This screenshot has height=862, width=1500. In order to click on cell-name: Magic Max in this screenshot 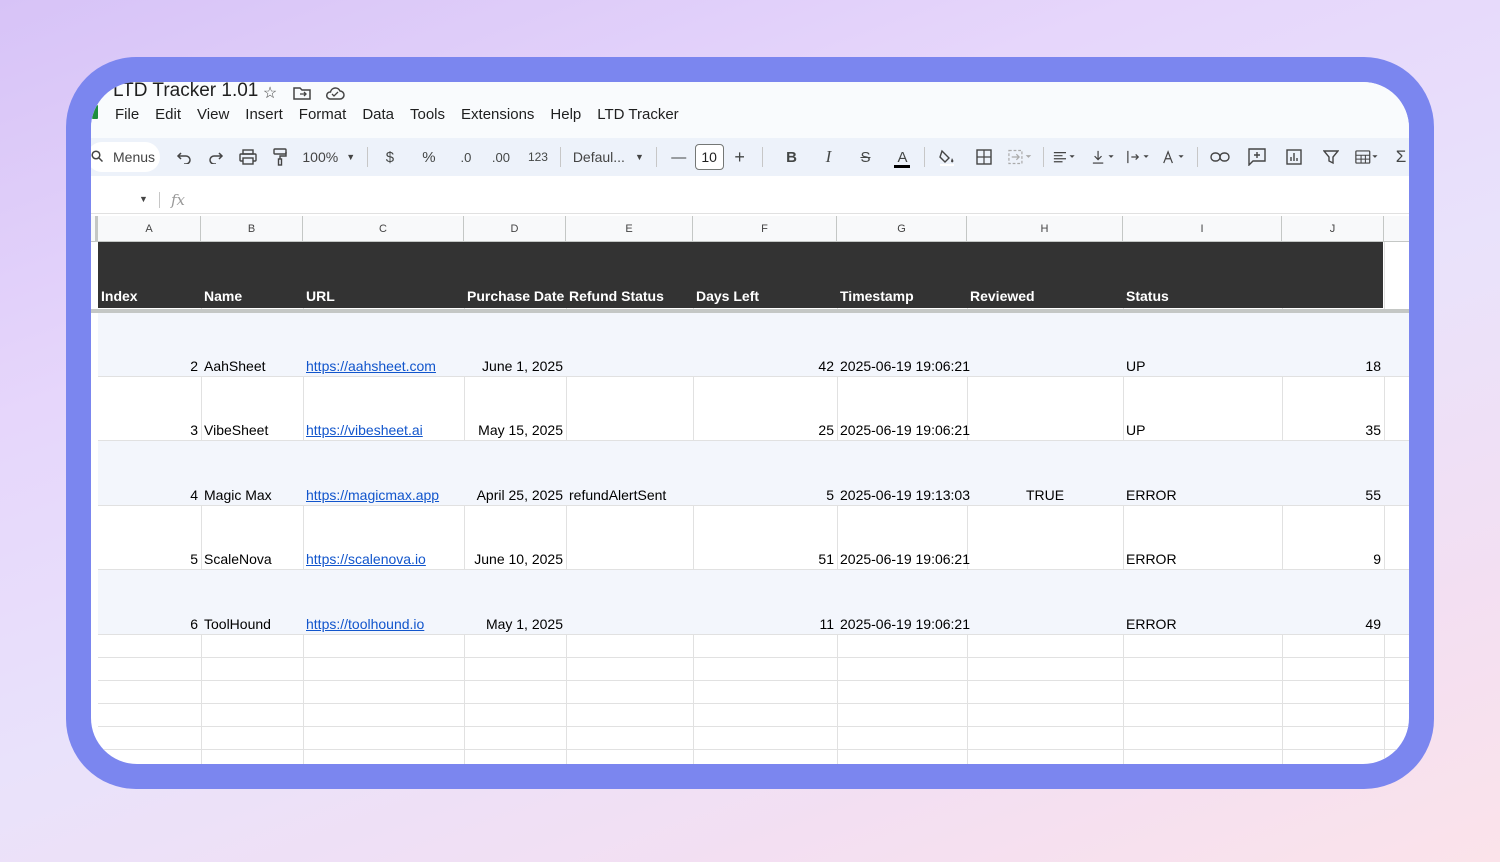, I will do `click(252, 495)`.